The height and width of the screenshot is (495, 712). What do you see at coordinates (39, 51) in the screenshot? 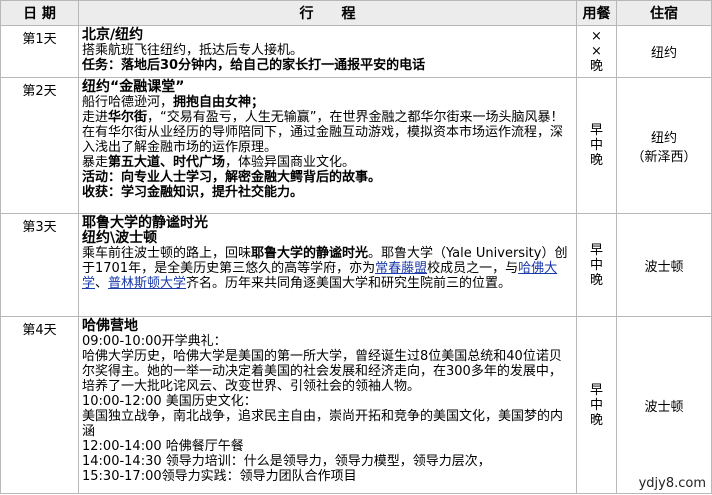
I see `day-cell: 第1天` at bounding box center [39, 51].